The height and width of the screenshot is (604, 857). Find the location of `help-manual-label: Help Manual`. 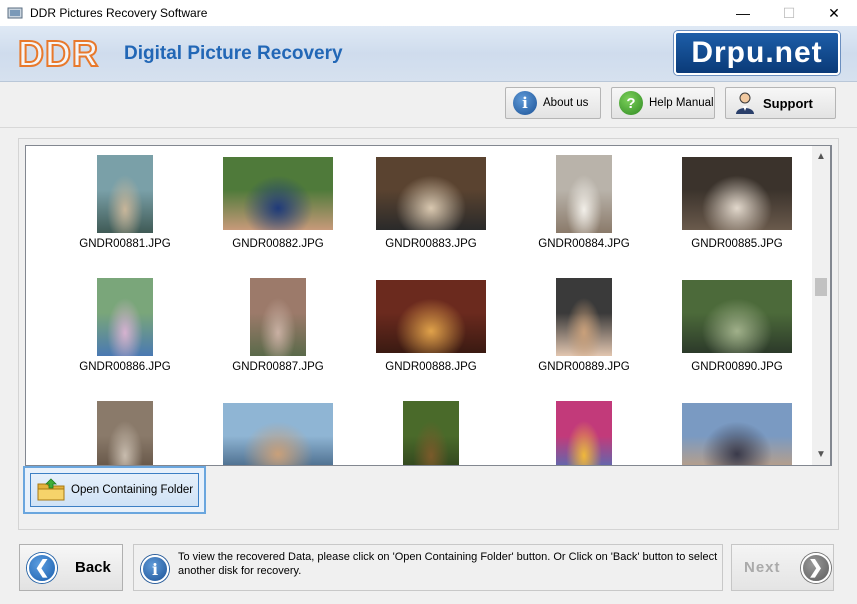

help-manual-label: Help Manual is located at coordinates (681, 103).